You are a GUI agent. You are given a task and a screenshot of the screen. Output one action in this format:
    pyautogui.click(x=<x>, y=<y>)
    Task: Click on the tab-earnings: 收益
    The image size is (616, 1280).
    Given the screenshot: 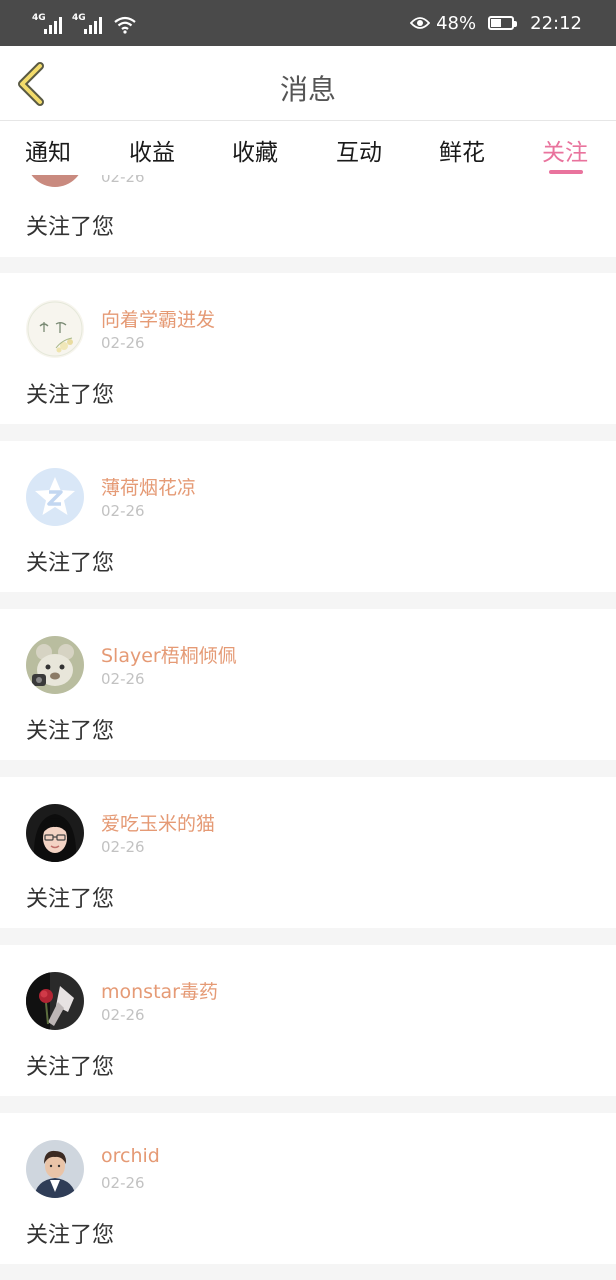 What is the action you would take?
    pyautogui.click(x=152, y=150)
    